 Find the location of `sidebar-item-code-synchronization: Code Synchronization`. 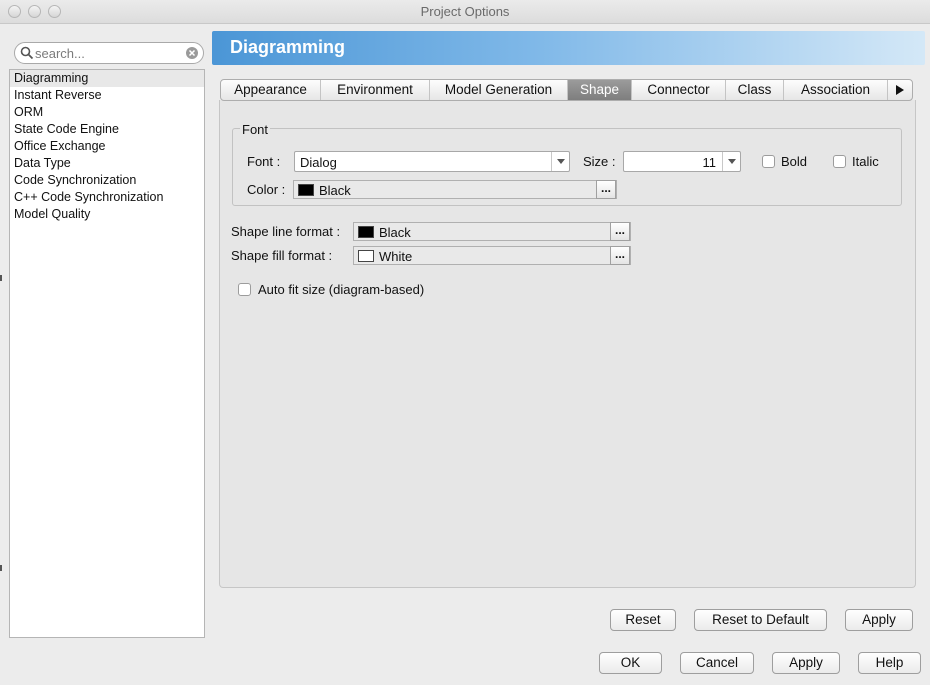

sidebar-item-code-synchronization: Code Synchronization is located at coordinates (107, 180).